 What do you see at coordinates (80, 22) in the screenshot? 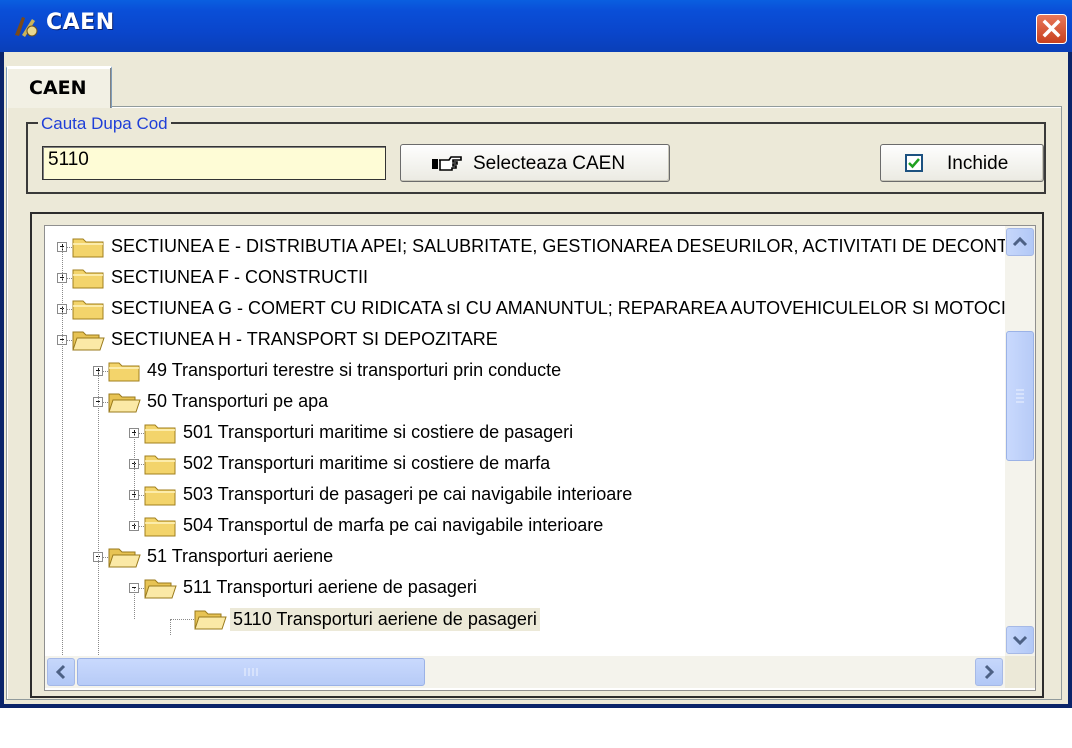
I see `window-title: CAEN` at bounding box center [80, 22].